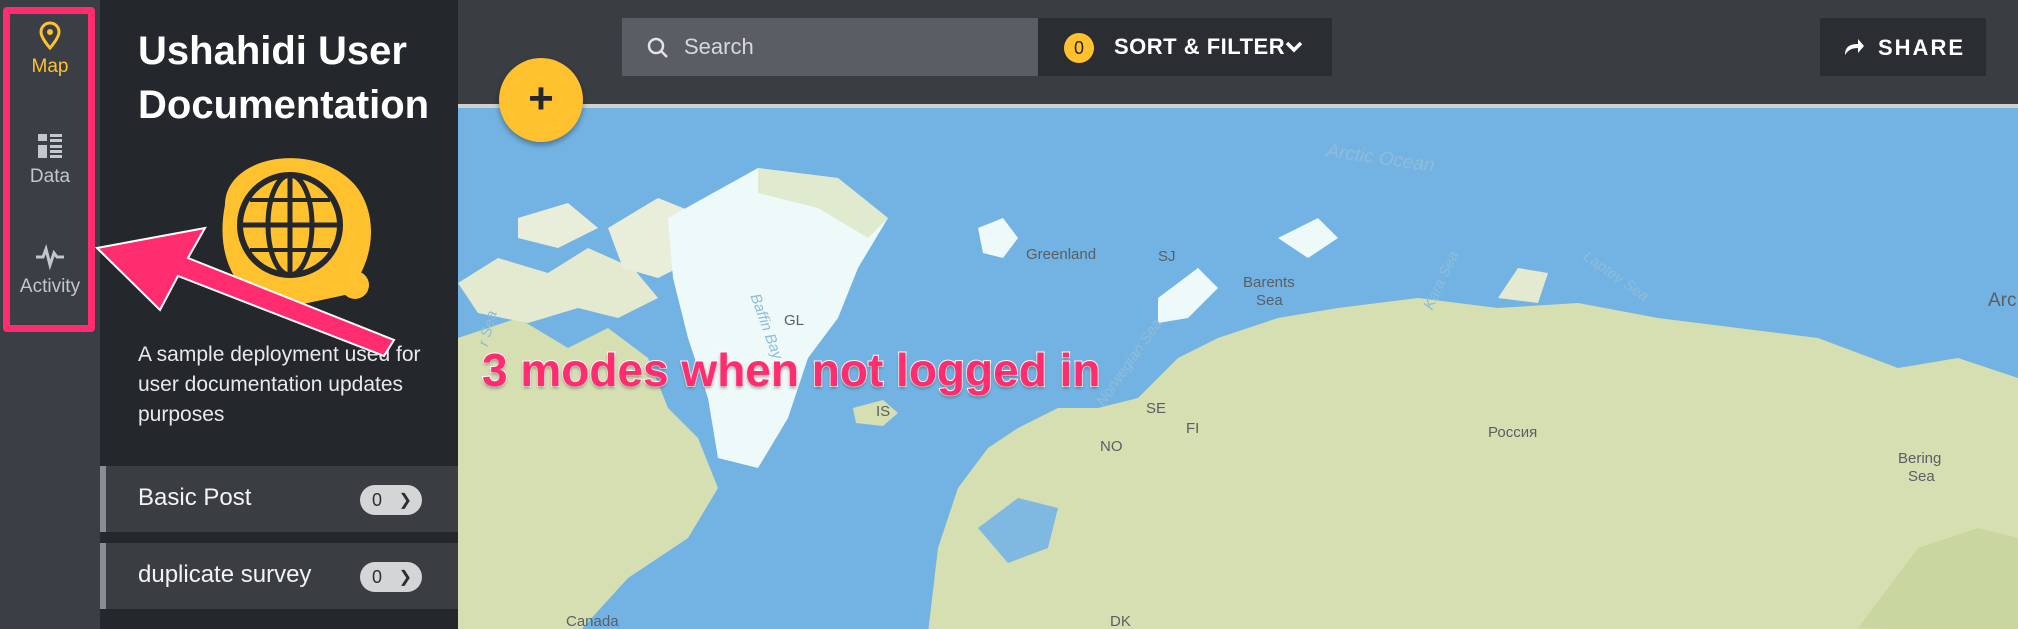  Describe the element at coordinates (225, 574) in the screenshot. I see `survey-label: duplicate survey` at that location.